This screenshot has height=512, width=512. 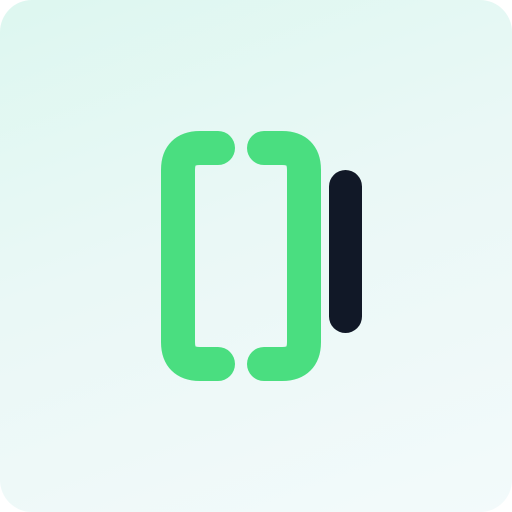 What do you see at coordinates (345, 251) in the screenshot?
I see `cursor-bar-icon` at bounding box center [345, 251].